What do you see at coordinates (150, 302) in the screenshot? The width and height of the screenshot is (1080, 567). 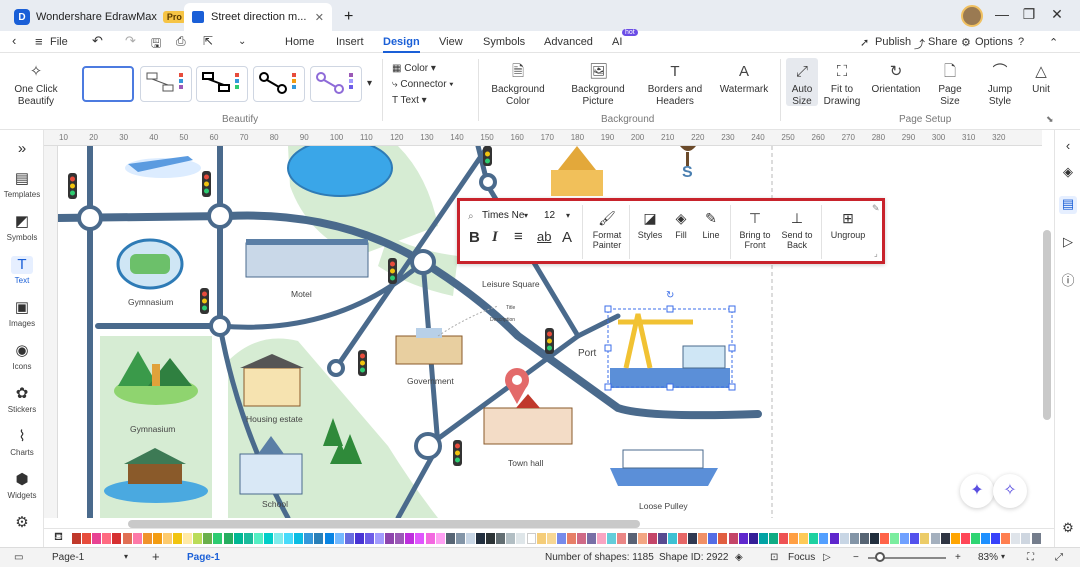 I see `label-gymnasium-top: Gymnasium` at bounding box center [150, 302].